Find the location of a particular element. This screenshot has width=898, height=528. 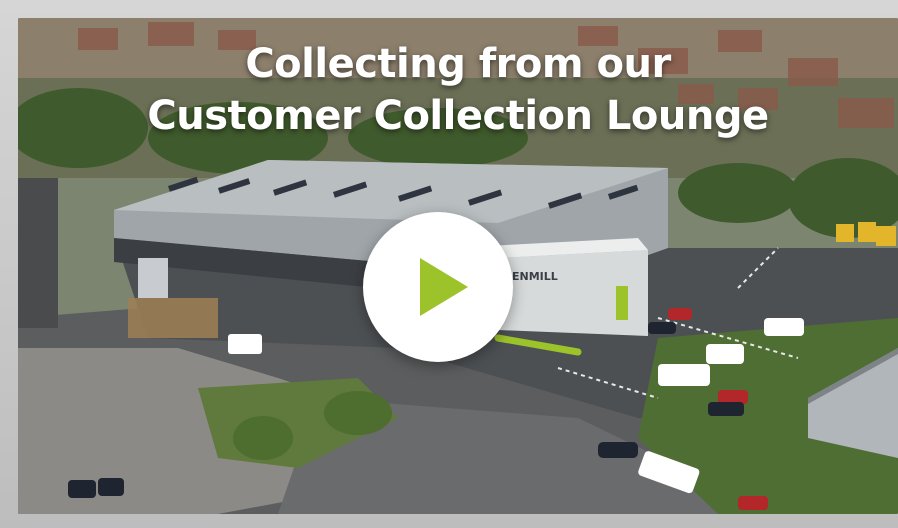

title-line-2: Customer Collection Lounge is located at coordinates (458, 116).